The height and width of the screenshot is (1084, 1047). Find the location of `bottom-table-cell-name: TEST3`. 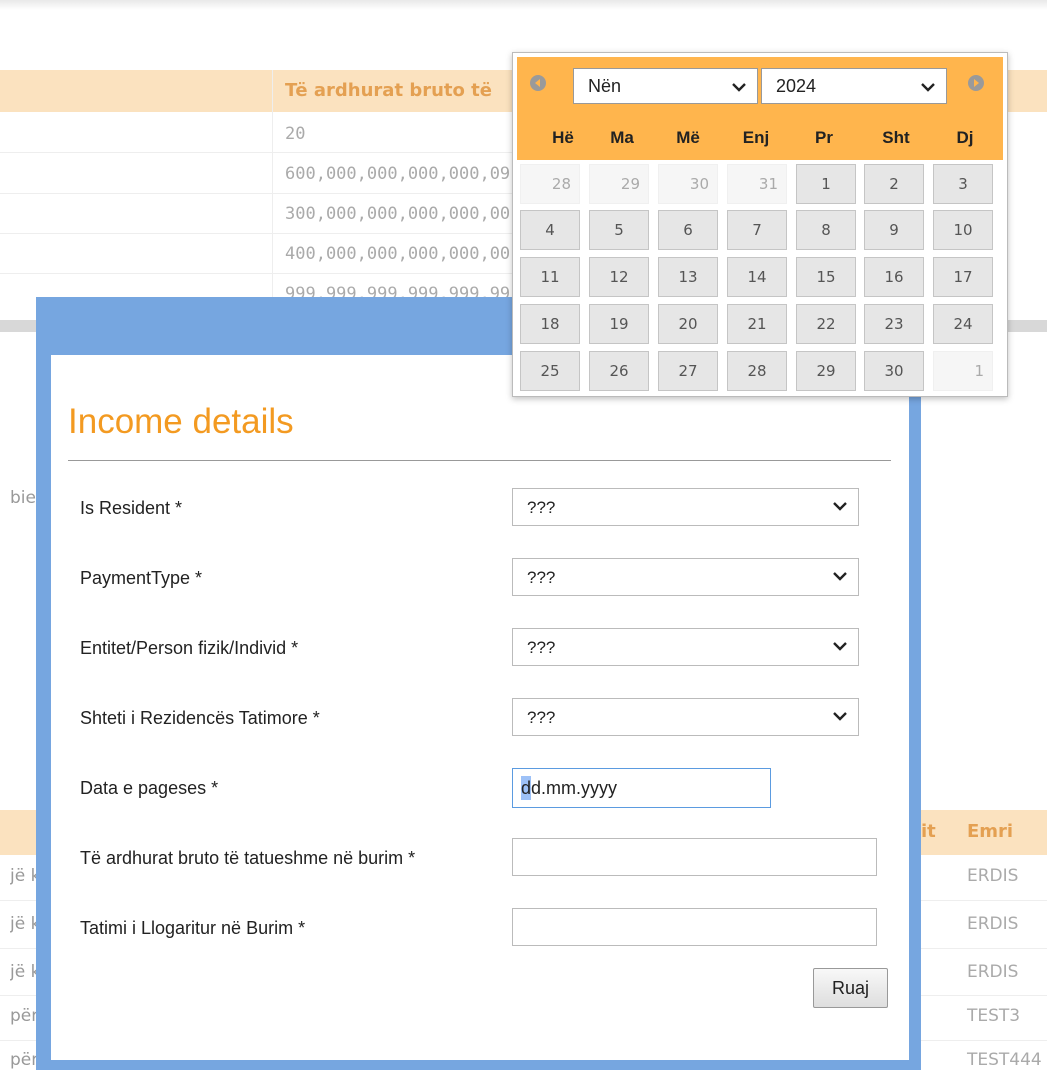

bottom-table-cell-name: TEST3 is located at coordinates (994, 1016).